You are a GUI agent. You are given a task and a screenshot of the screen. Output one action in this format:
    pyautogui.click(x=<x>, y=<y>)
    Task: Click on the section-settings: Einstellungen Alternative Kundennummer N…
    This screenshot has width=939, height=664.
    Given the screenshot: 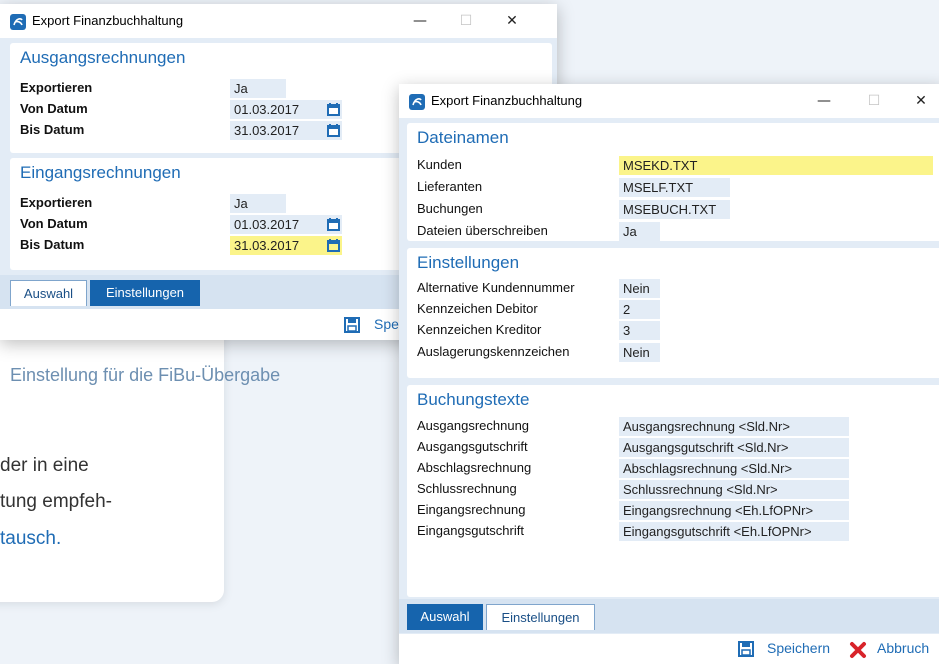 What is the action you would take?
    pyautogui.click(x=673, y=313)
    